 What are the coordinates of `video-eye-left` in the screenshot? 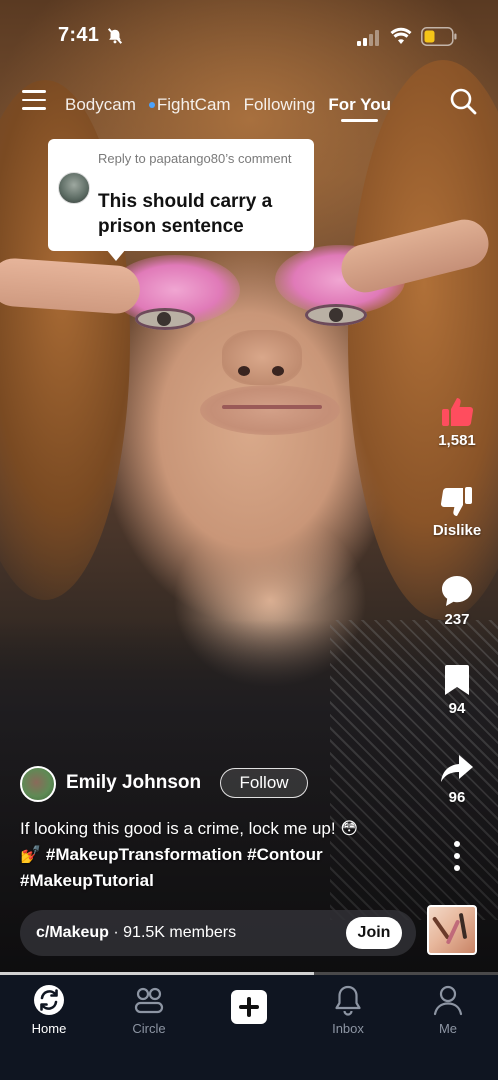 It's located at (165, 319).